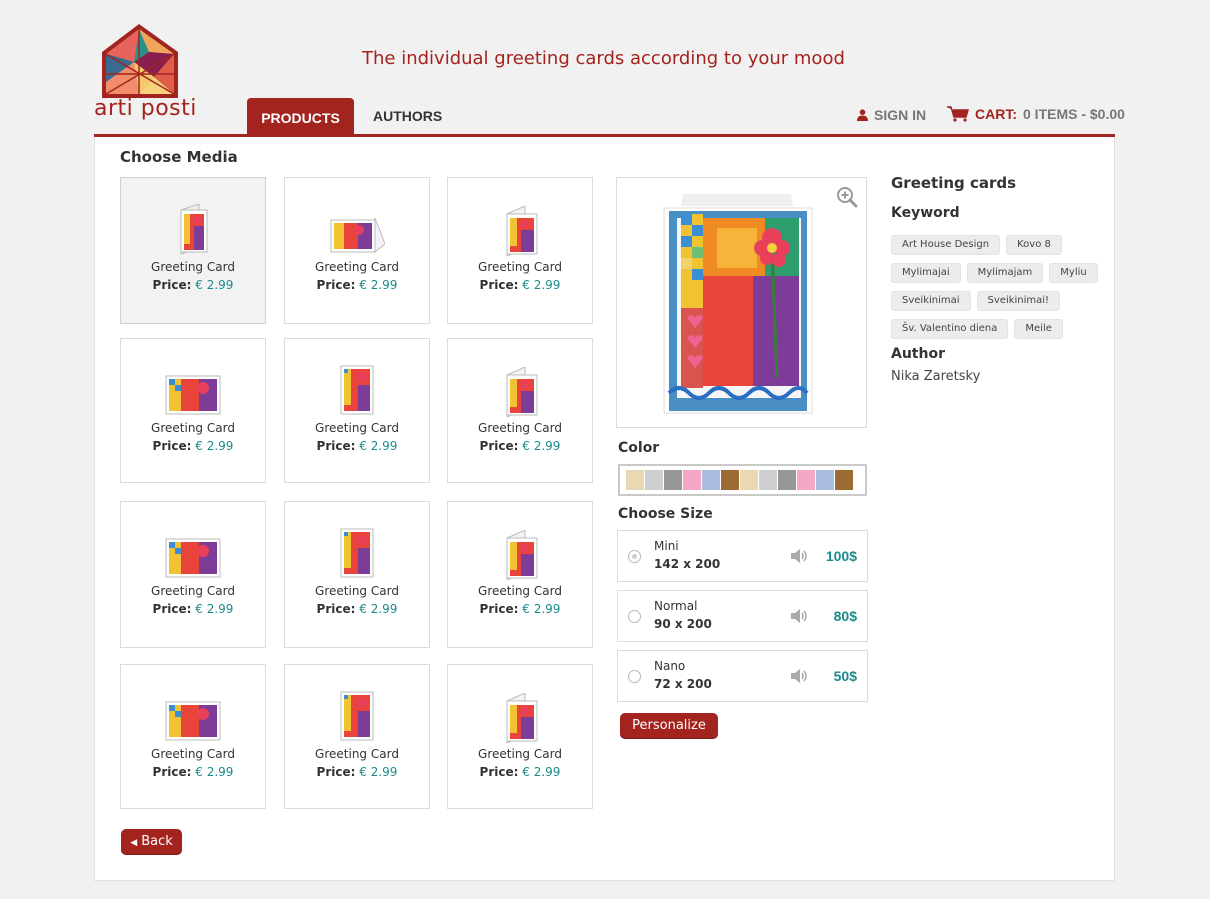 This screenshot has width=1210, height=899. What do you see at coordinates (1074, 114) in the screenshot?
I see `cart-summary: 0 ITEMS - $0.00` at bounding box center [1074, 114].